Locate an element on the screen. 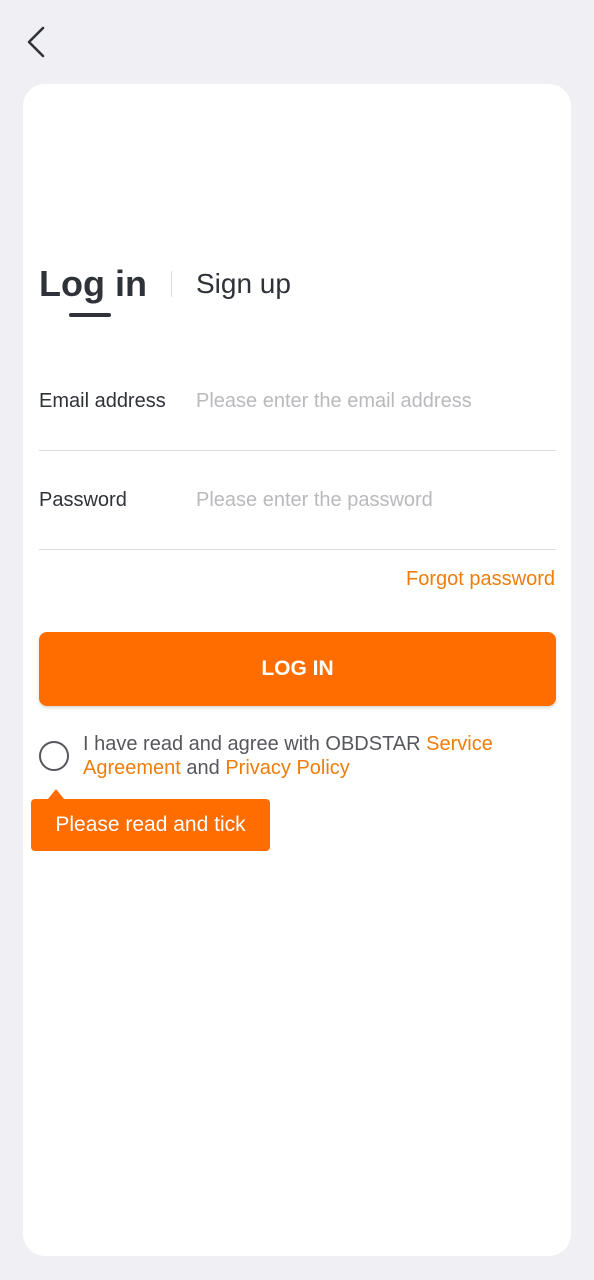 The image size is (594, 1280). email-input is located at coordinates (376, 401).